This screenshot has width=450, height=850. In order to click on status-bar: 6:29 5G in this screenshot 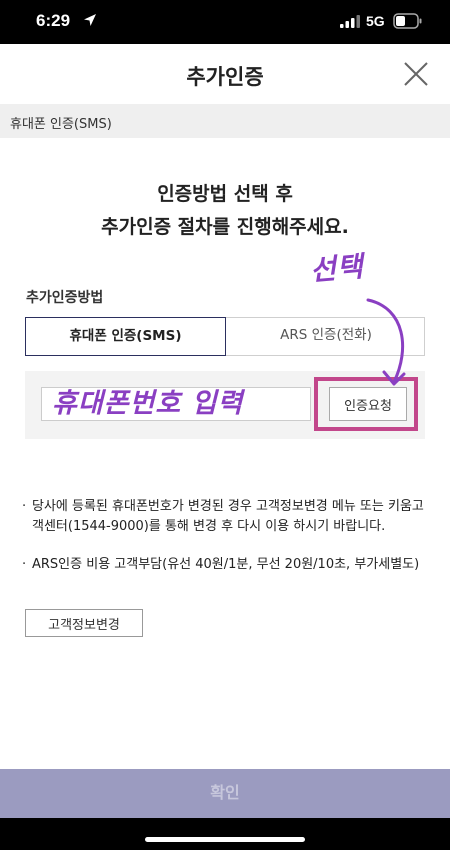, I will do `click(225, 22)`.